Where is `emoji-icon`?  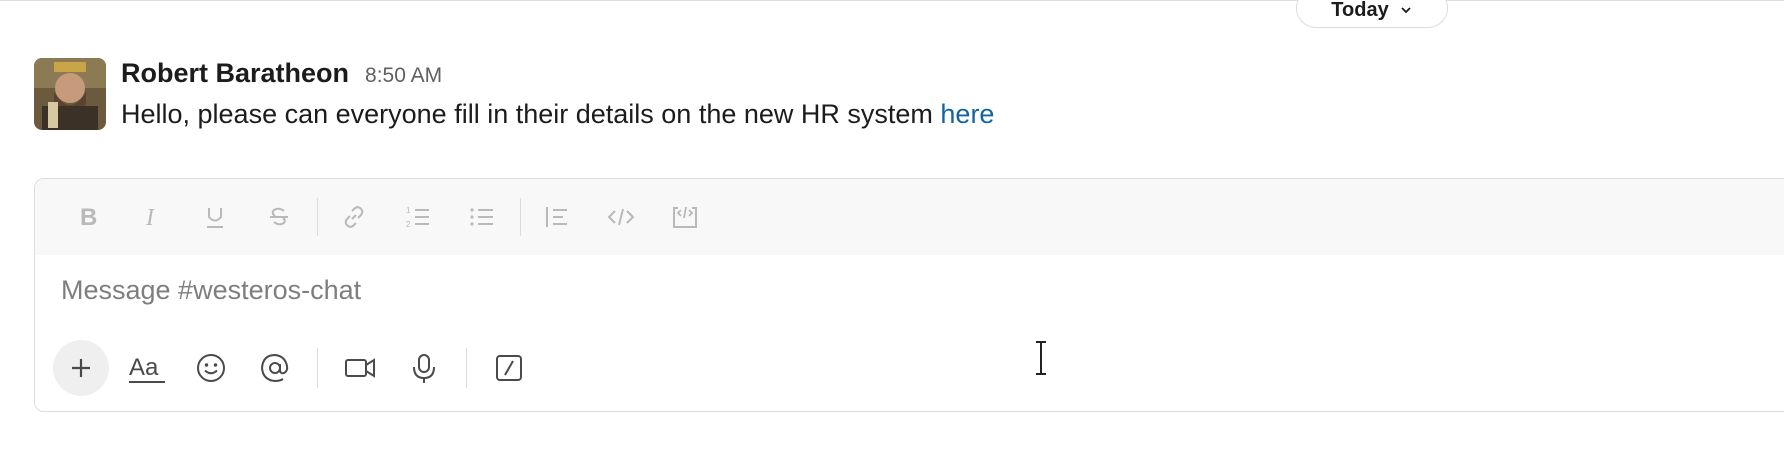
emoji-icon is located at coordinates (211, 368).